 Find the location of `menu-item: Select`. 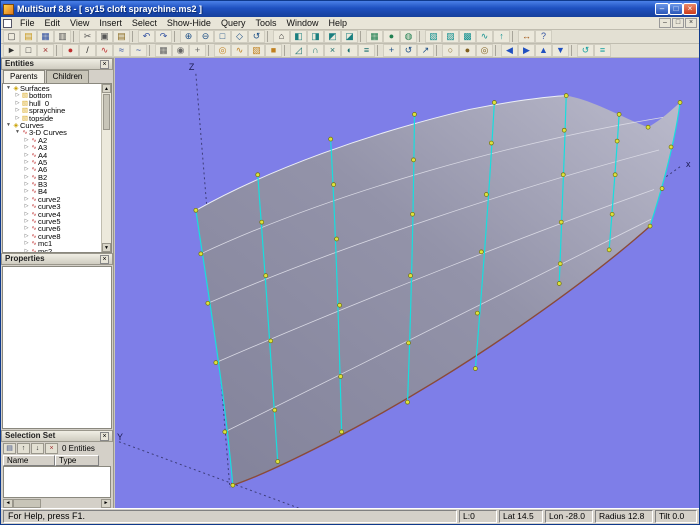

menu-item: Select is located at coordinates (144, 23).